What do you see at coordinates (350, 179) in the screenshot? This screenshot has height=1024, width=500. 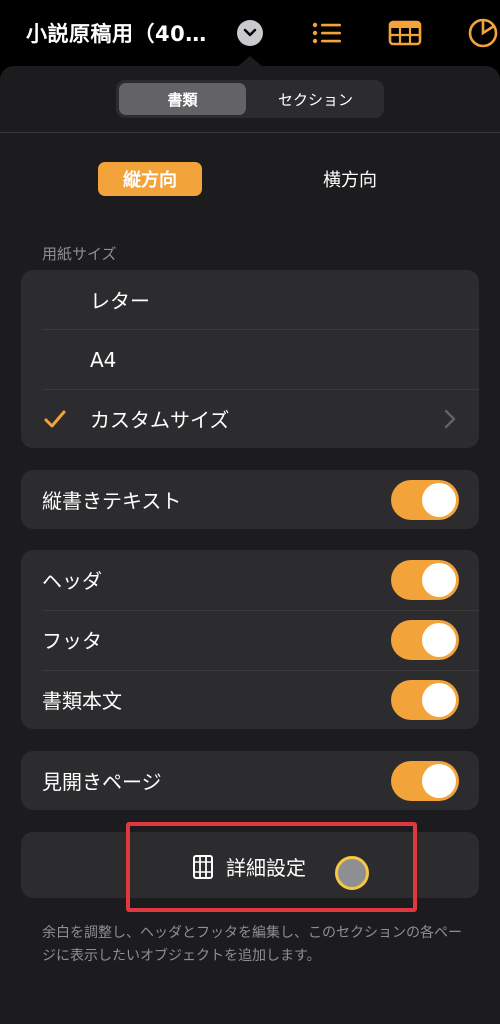 I see `landscape-option: 横方向` at bounding box center [350, 179].